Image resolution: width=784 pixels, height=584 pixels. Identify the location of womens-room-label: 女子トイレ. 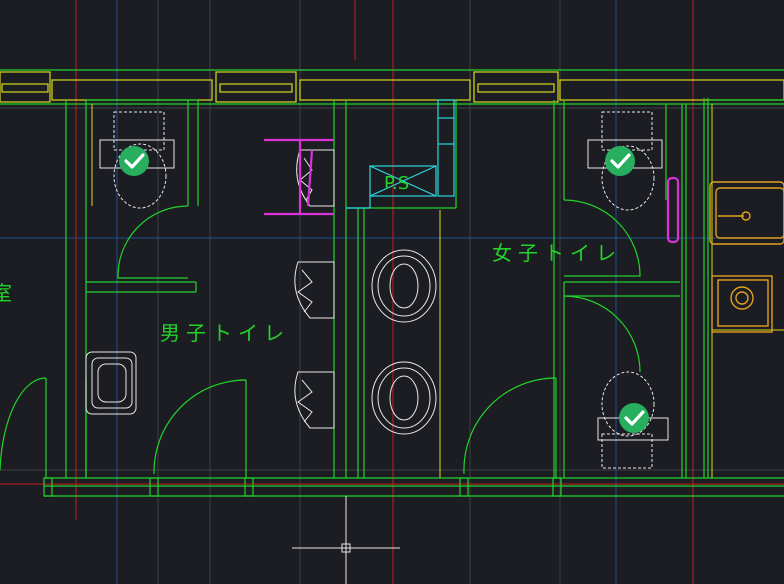
(557, 253).